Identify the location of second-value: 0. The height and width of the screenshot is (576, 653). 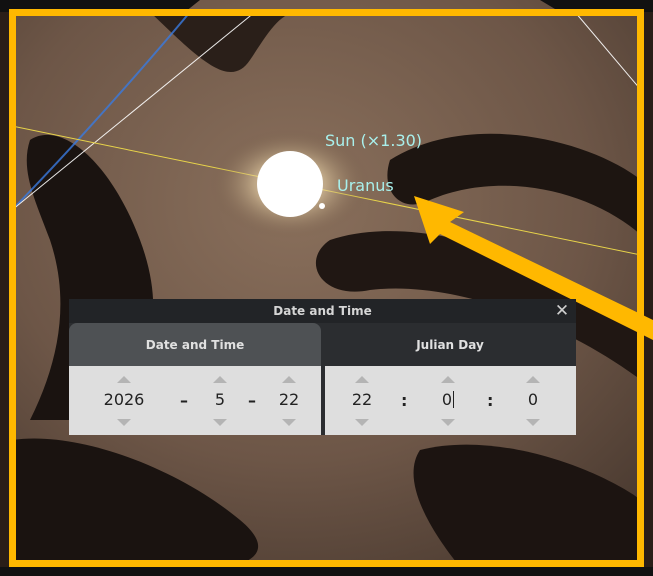
(533, 400).